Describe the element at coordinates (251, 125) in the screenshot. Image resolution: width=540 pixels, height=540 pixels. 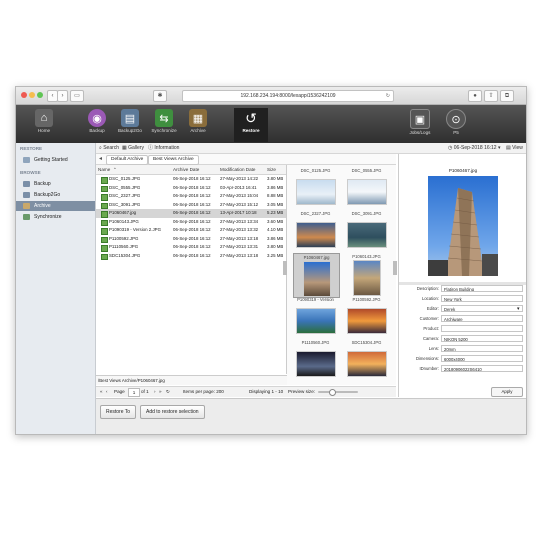
I see `toolbar-restore: ↺ Restore` at that location.